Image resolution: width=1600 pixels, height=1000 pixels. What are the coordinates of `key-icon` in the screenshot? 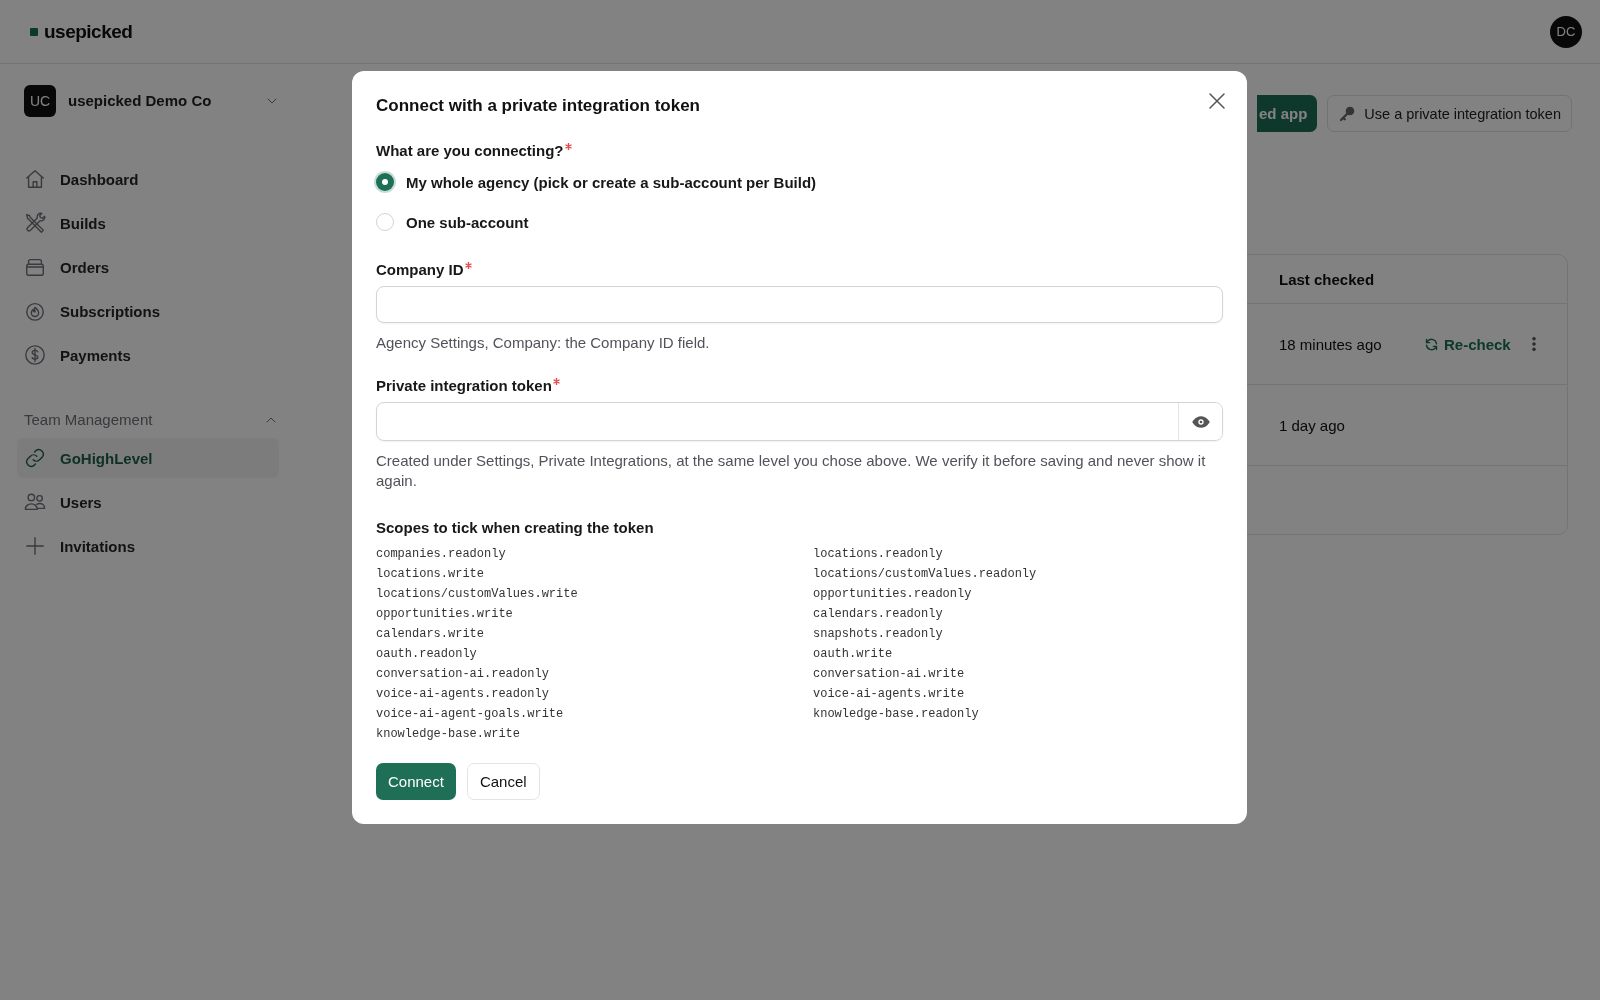 It's located at (1347, 113).